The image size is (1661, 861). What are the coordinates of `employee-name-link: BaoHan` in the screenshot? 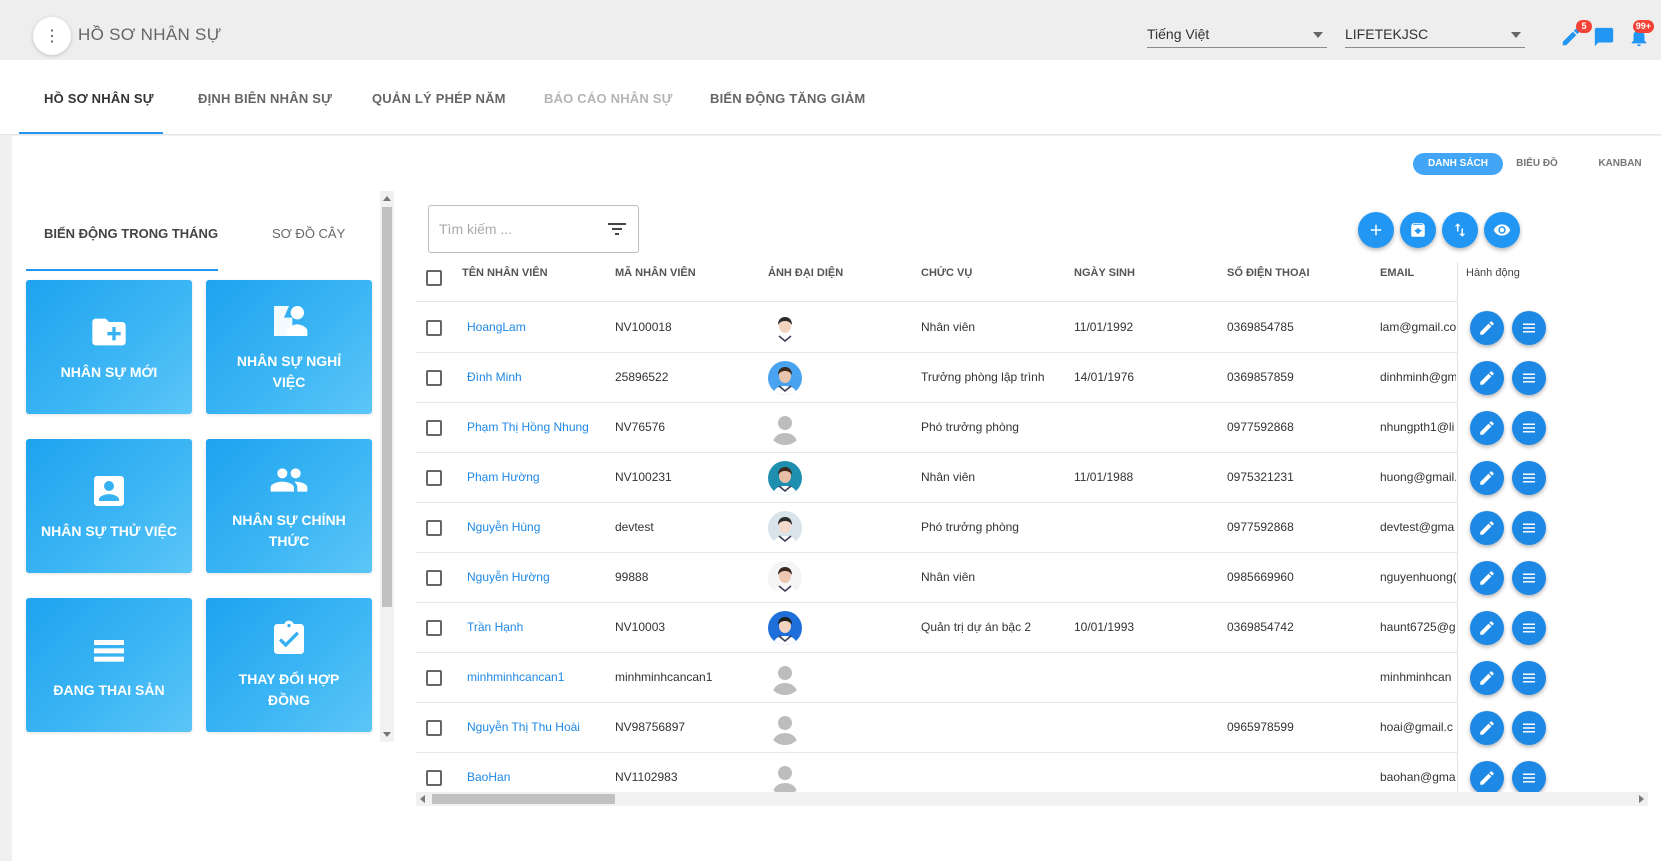 It's located at (534, 777).